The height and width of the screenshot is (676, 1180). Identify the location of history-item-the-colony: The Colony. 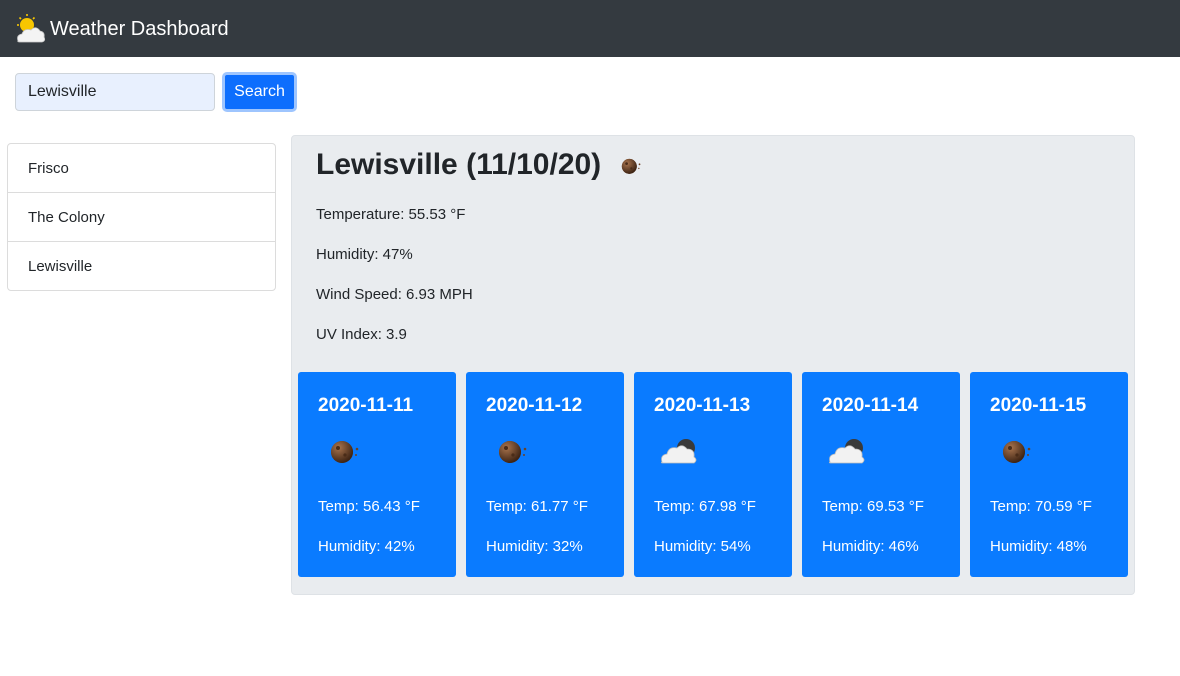
(141, 217).